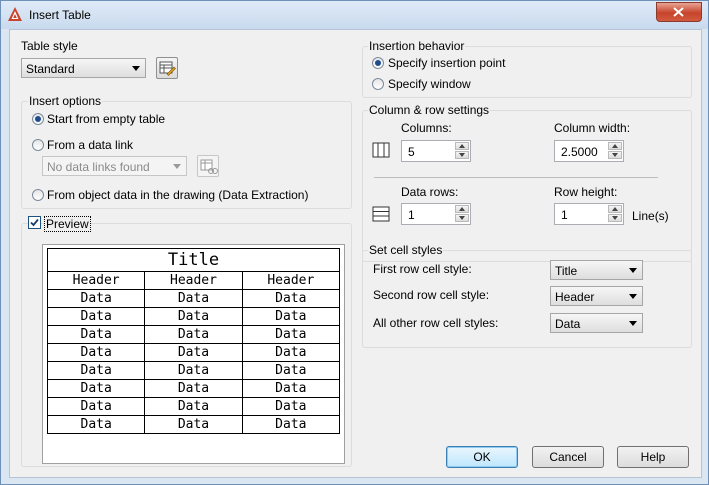  Describe the element at coordinates (482, 457) in the screenshot. I see `ok-button: OK` at that location.